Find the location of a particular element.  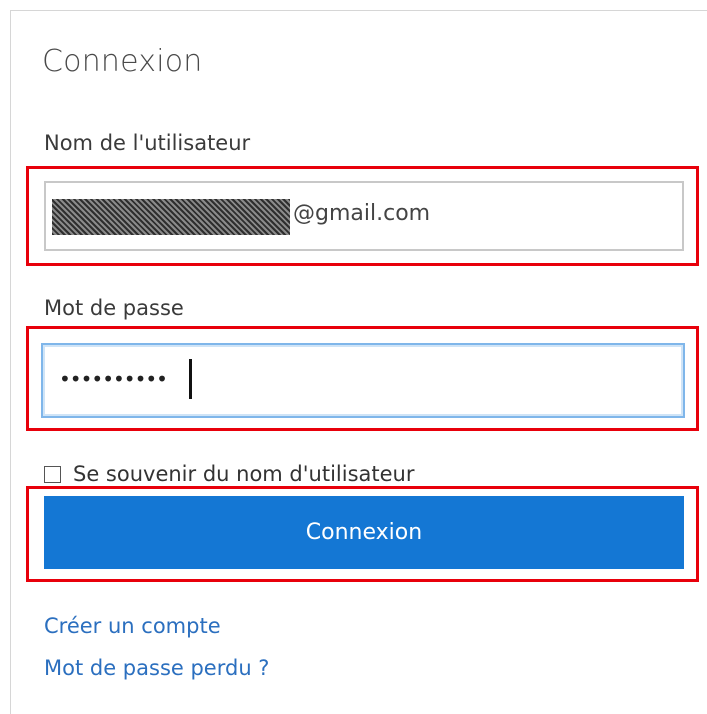

create-account-link: Créer un compte is located at coordinates (132, 626).